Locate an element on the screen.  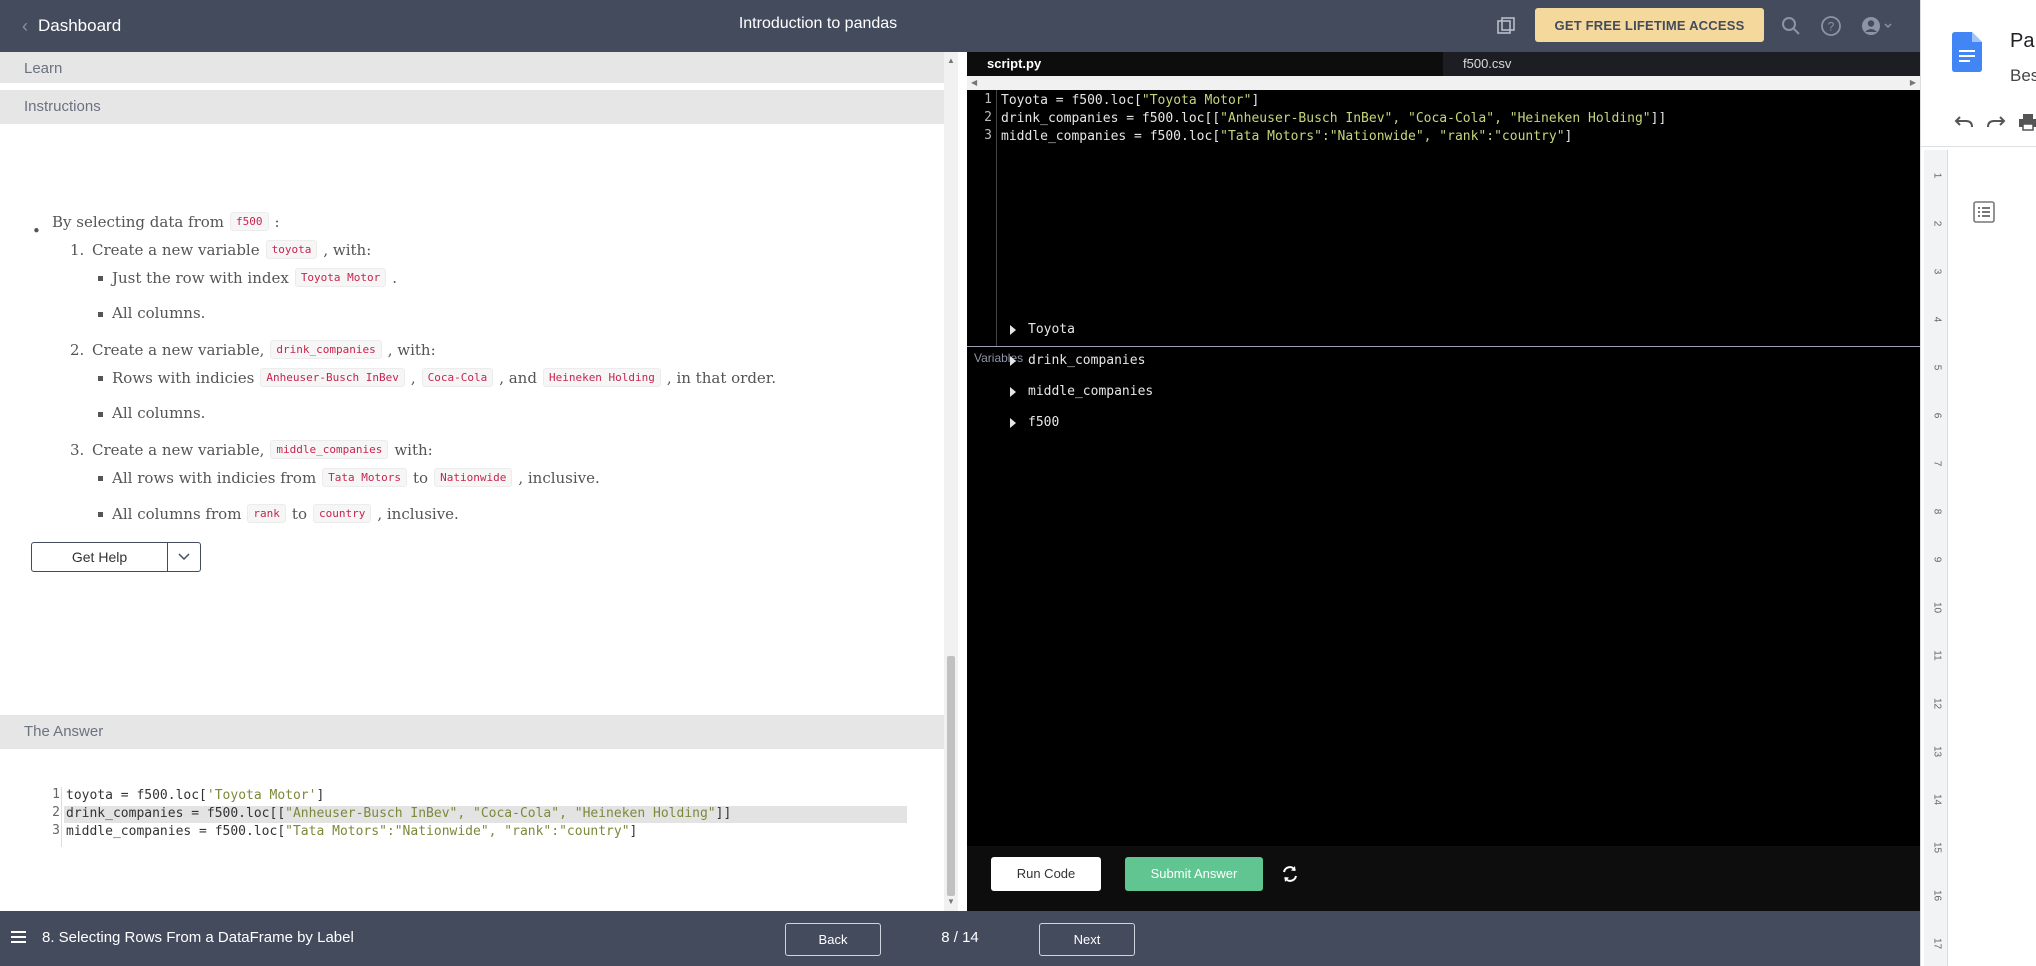
document-outline-icon is located at coordinates (1984, 212).